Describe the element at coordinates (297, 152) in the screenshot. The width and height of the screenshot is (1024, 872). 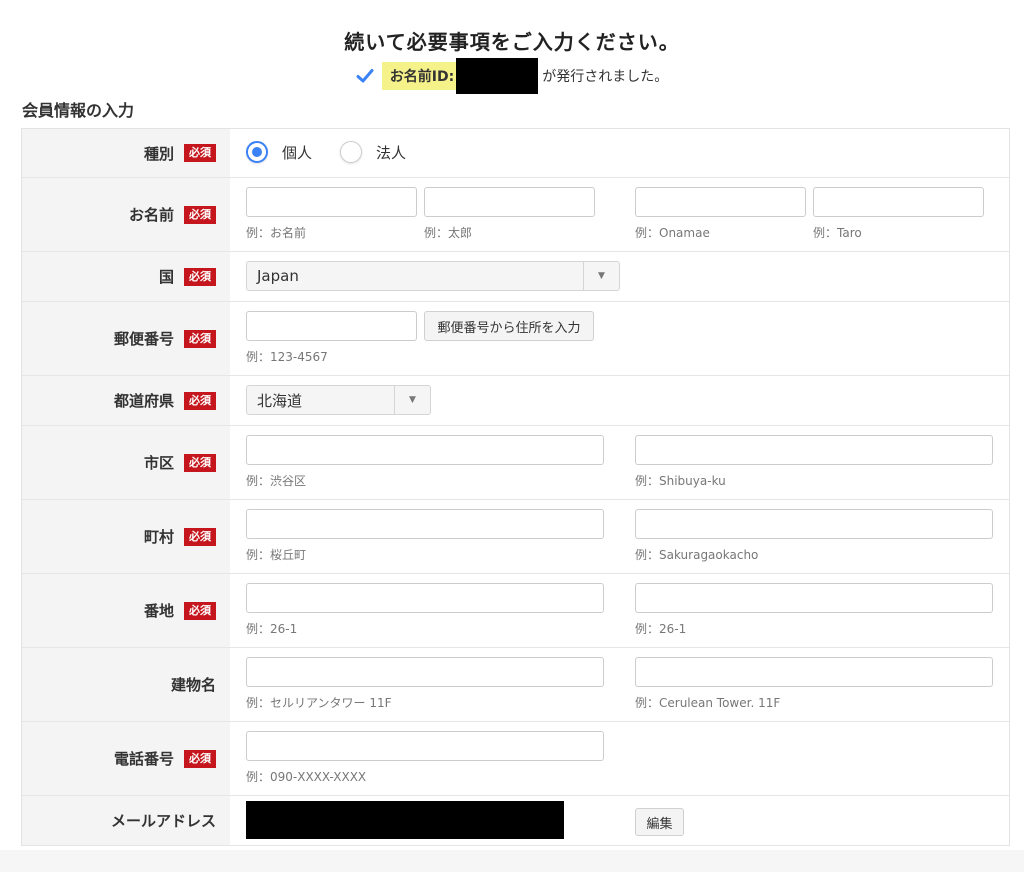
I see `radio-individual-label: 個人` at that location.